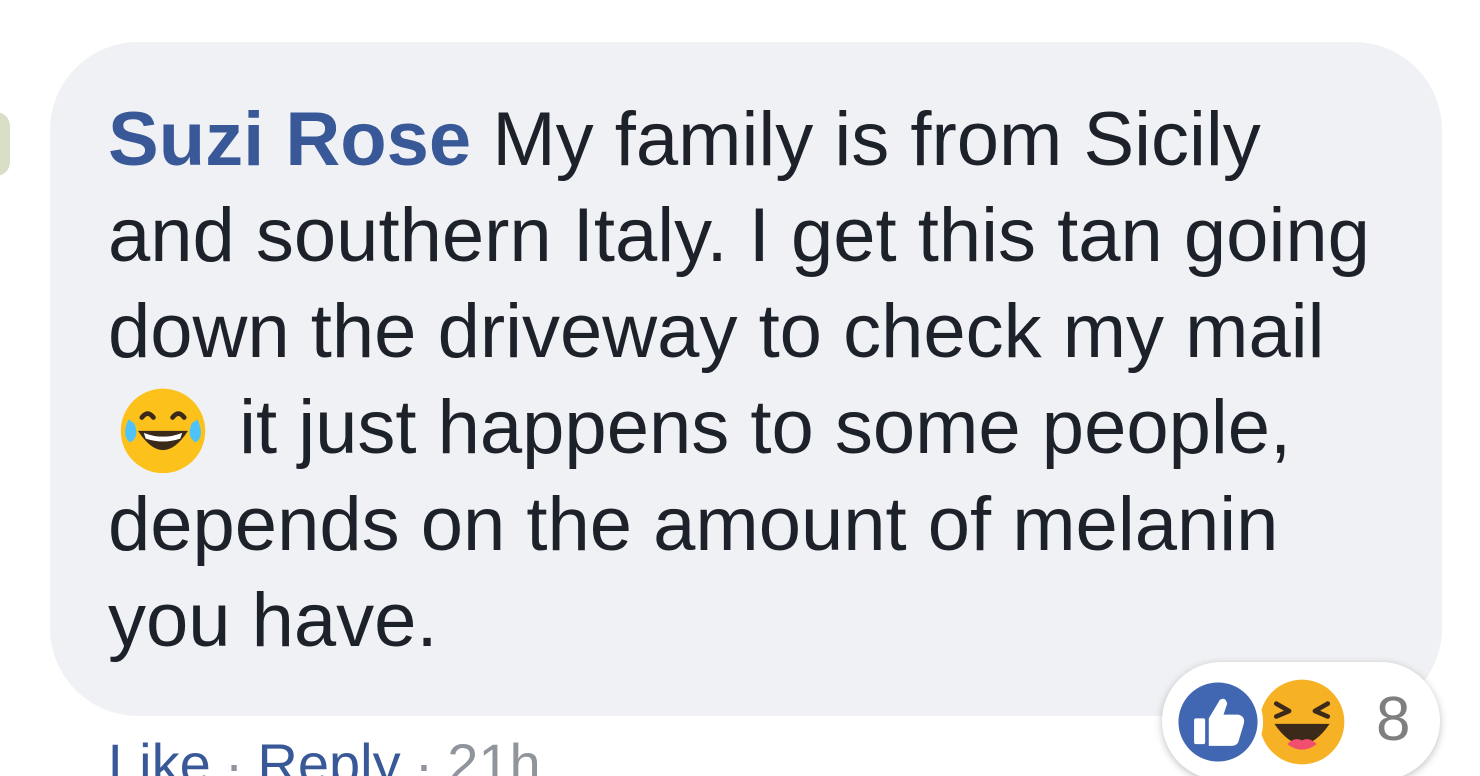  I want to click on comment-actions: Like · Reply · 21h, so click(324, 754).